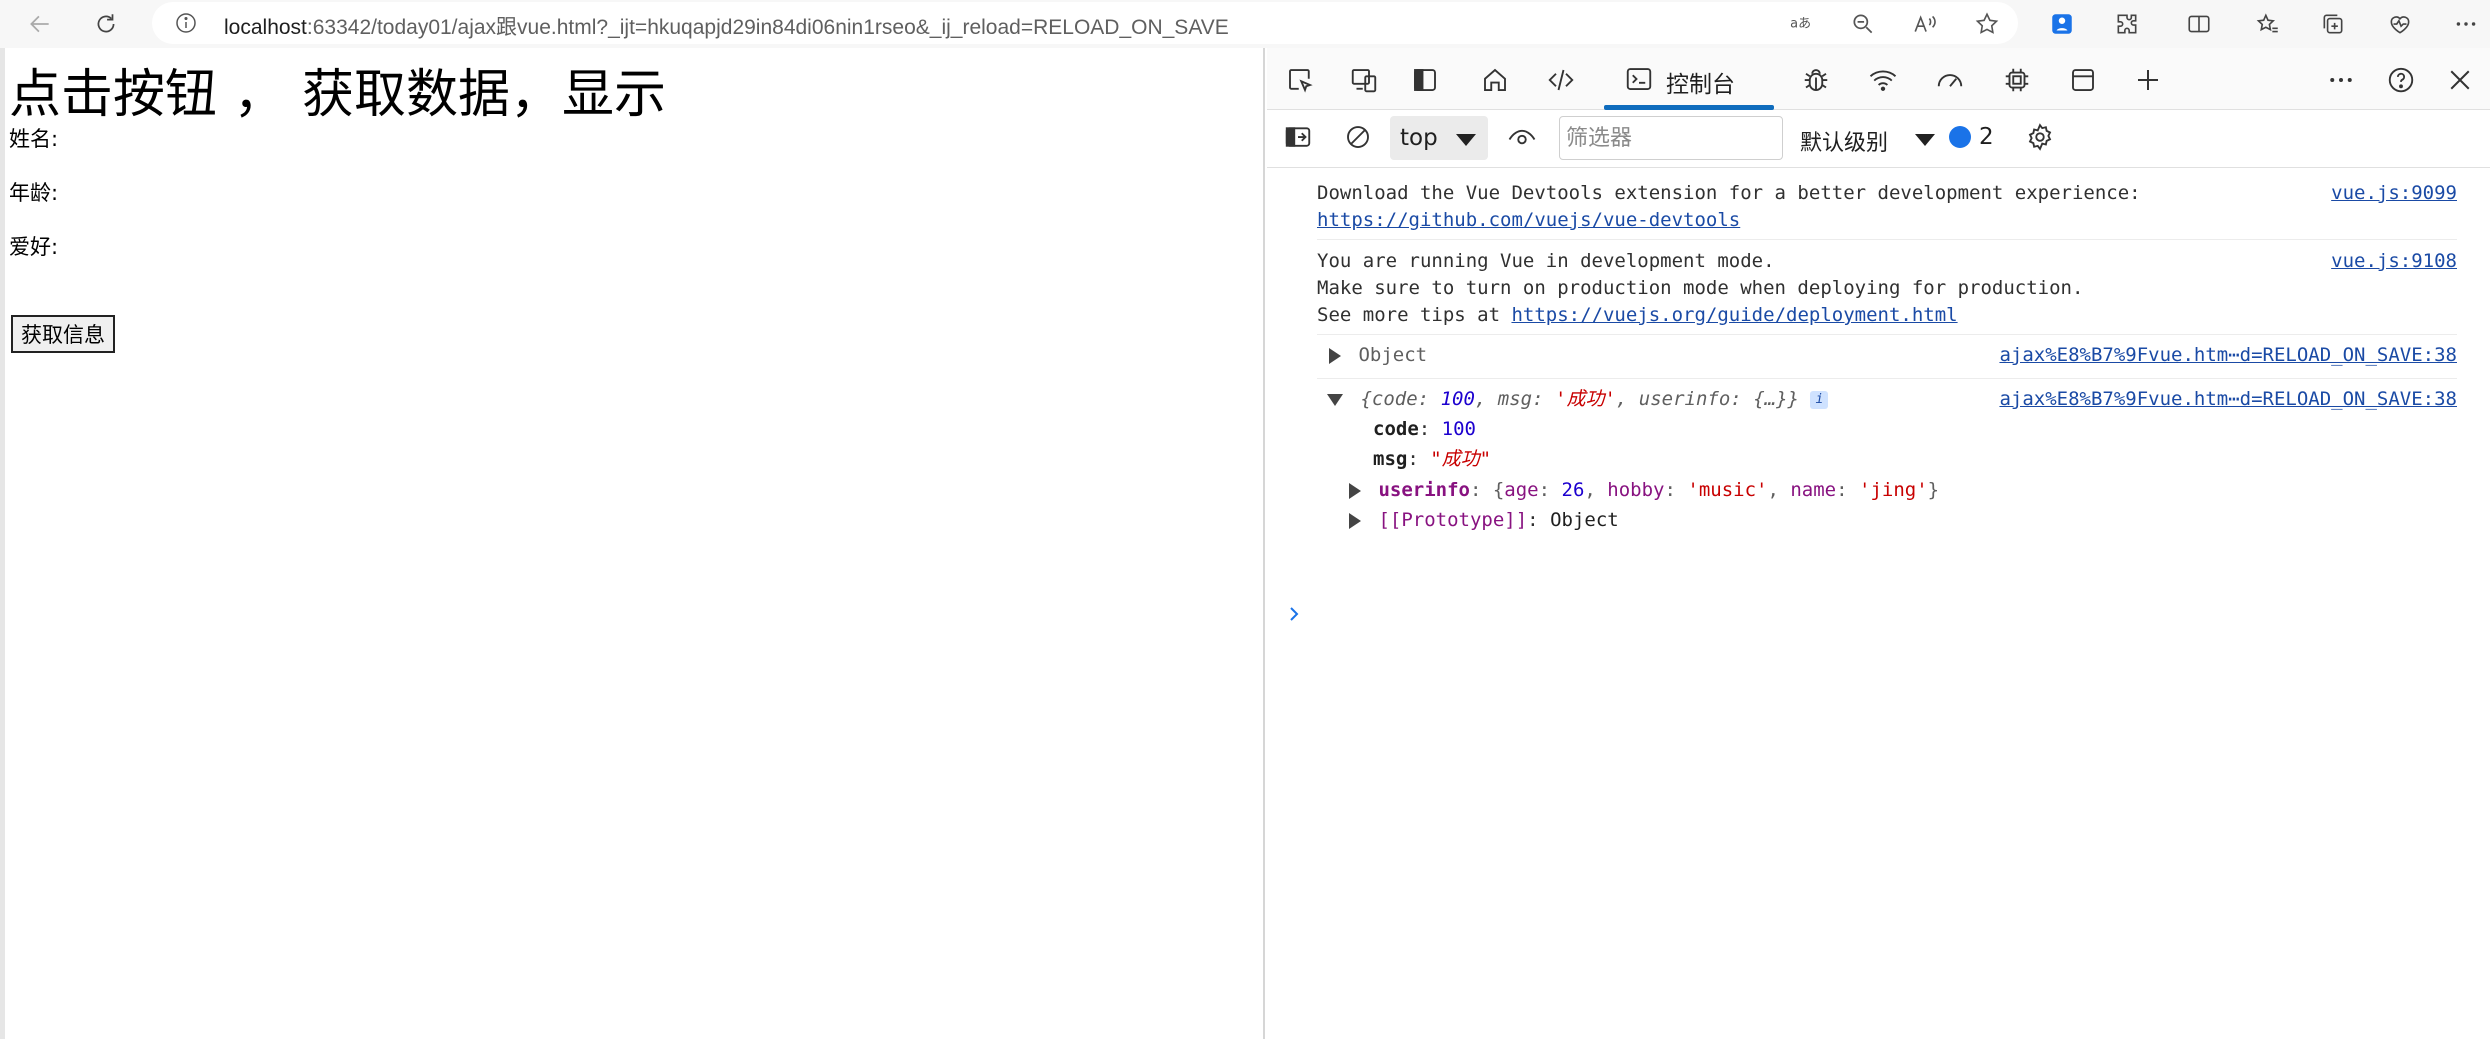  What do you see at coordinates (1971, 137) in the screenshot?
I see `issues-counter: 2` at bounding box center [1971, 137].